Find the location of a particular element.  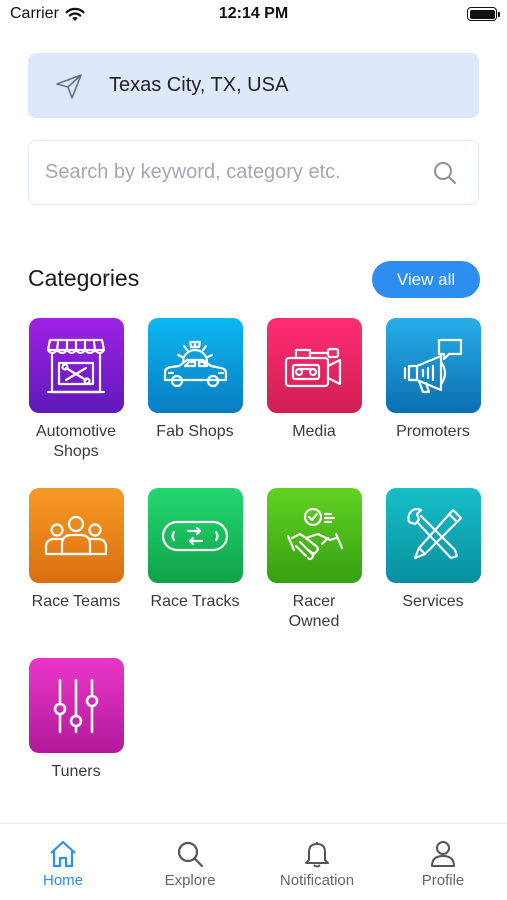

category-label: Race Tracks is located at coordinates (195, 601).